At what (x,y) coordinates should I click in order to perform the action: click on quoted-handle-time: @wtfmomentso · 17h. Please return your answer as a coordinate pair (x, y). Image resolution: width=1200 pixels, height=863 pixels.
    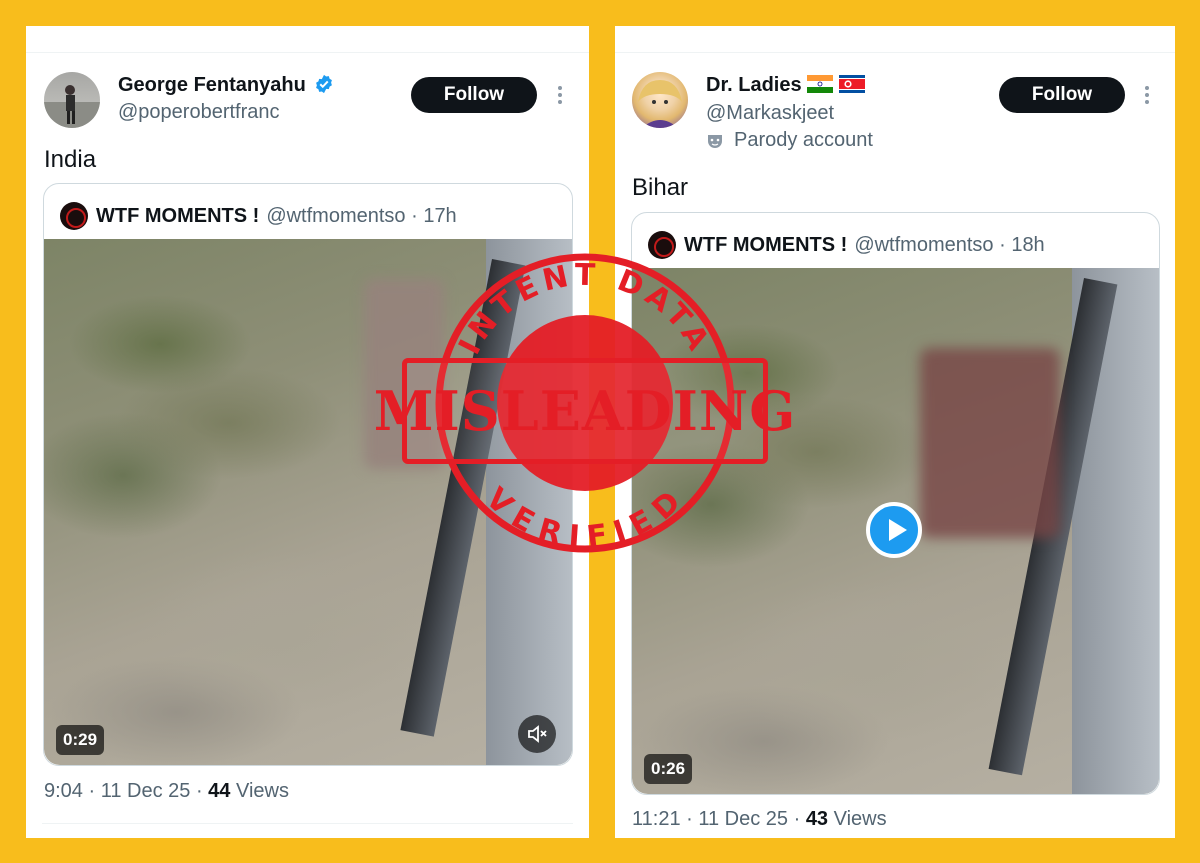
    Looking at the image, I should click on (361, 215).